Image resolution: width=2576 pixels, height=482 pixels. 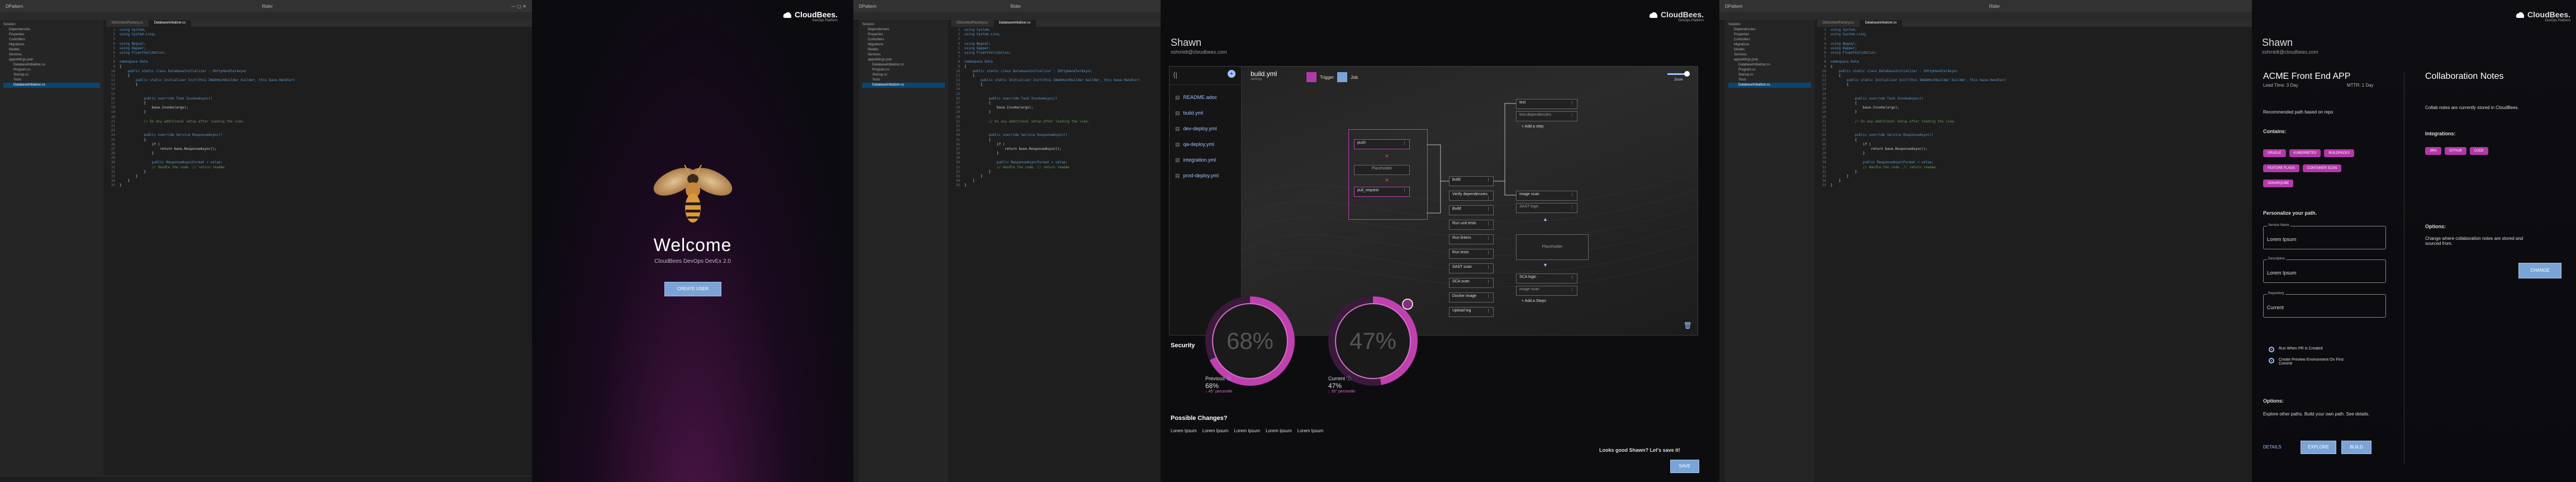 I want to click on service-name-field: Service Name Lorem Ipsum, so click(x=2324, y=237).